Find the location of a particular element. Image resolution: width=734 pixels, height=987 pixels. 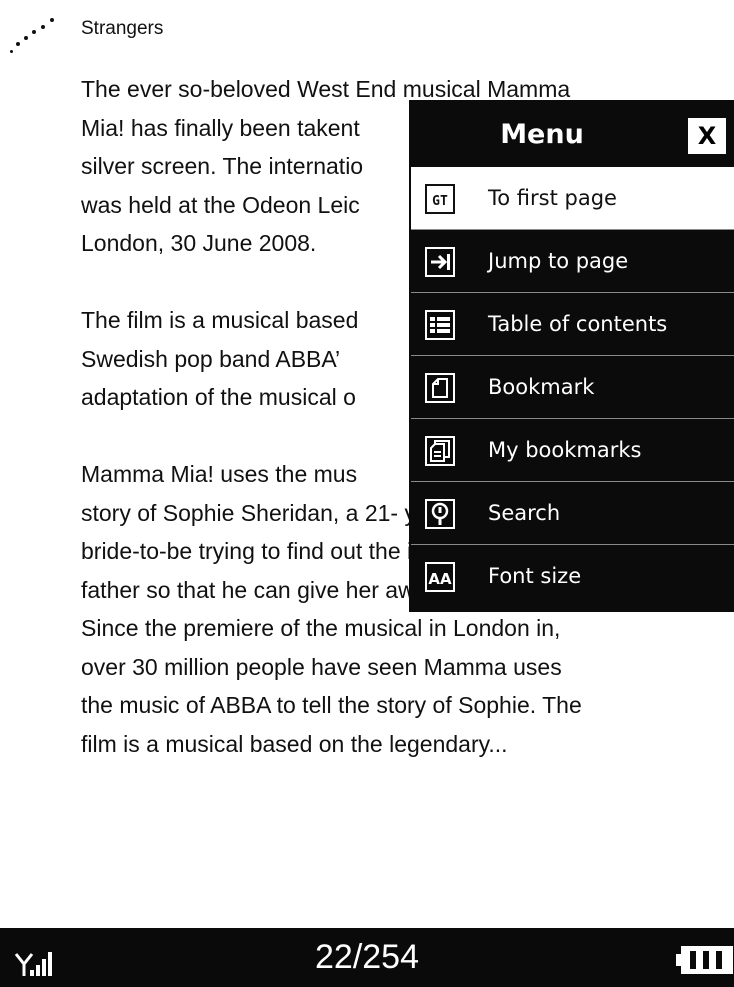

bookmark-icon is located at coordinates (440, 388).